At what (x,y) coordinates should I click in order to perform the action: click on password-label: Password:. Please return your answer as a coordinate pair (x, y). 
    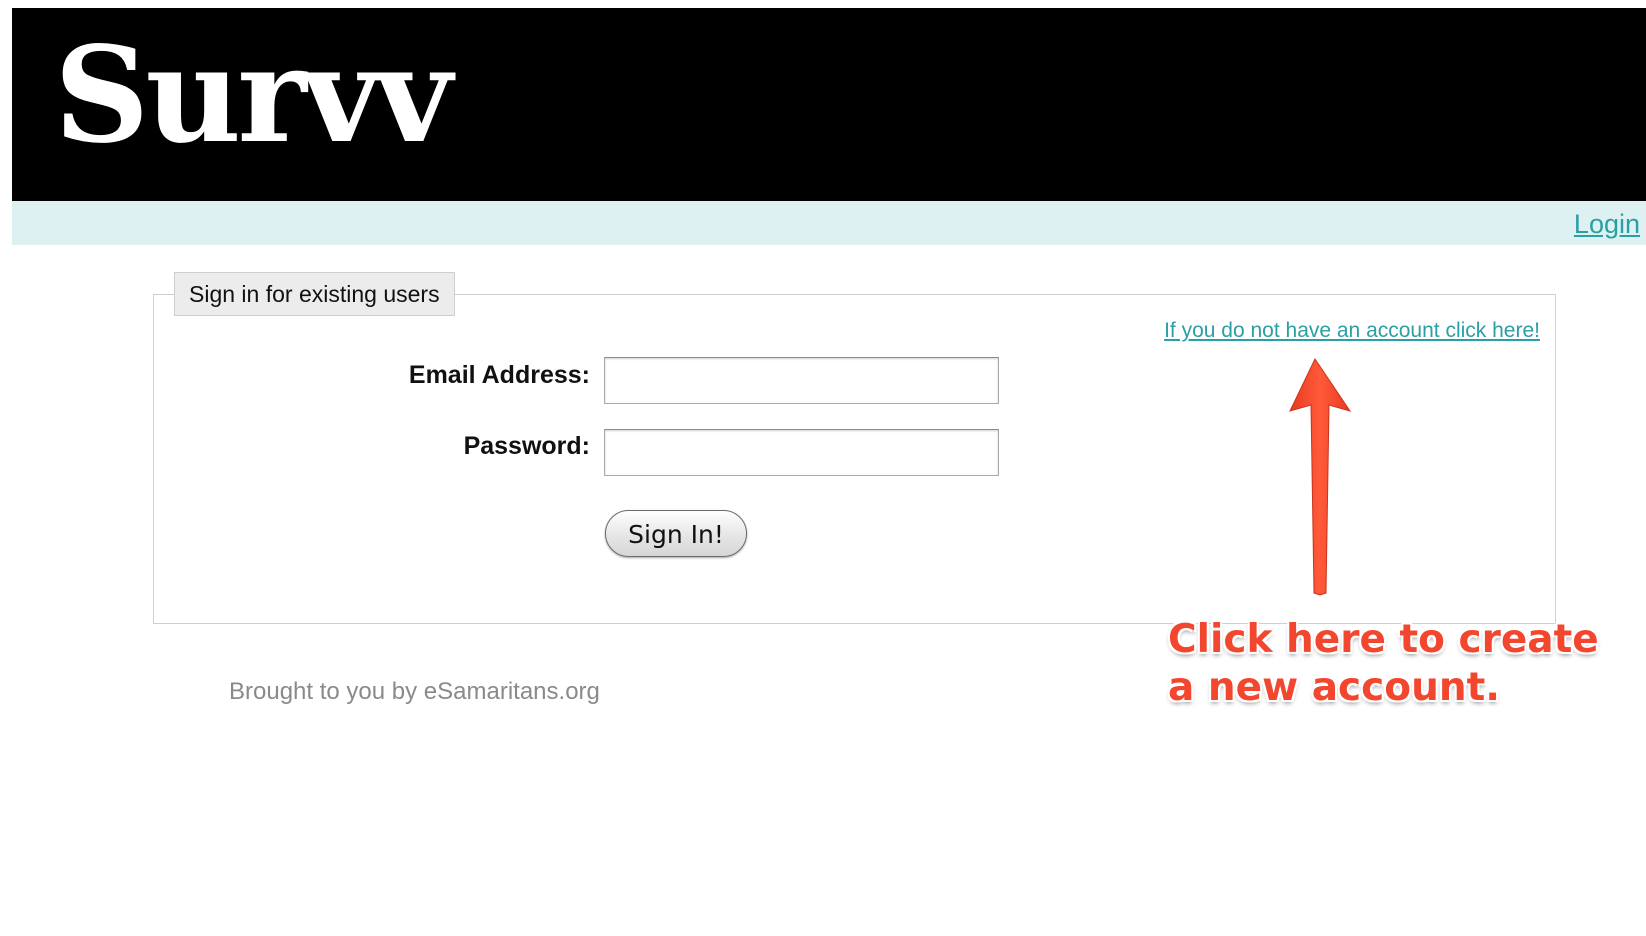
    Looking at the image, I should click on (526, 446).